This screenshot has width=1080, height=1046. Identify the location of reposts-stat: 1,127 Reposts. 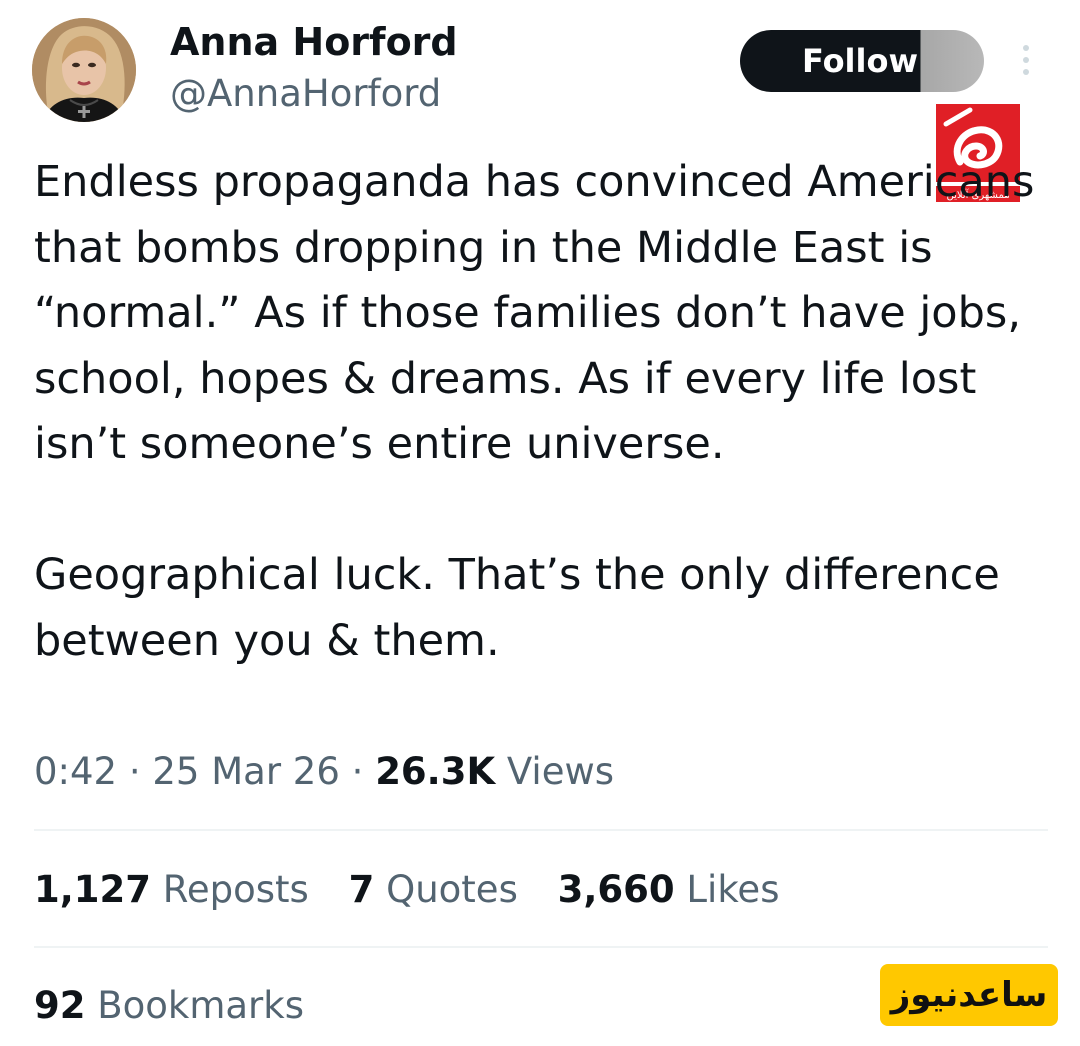
(171, 889).